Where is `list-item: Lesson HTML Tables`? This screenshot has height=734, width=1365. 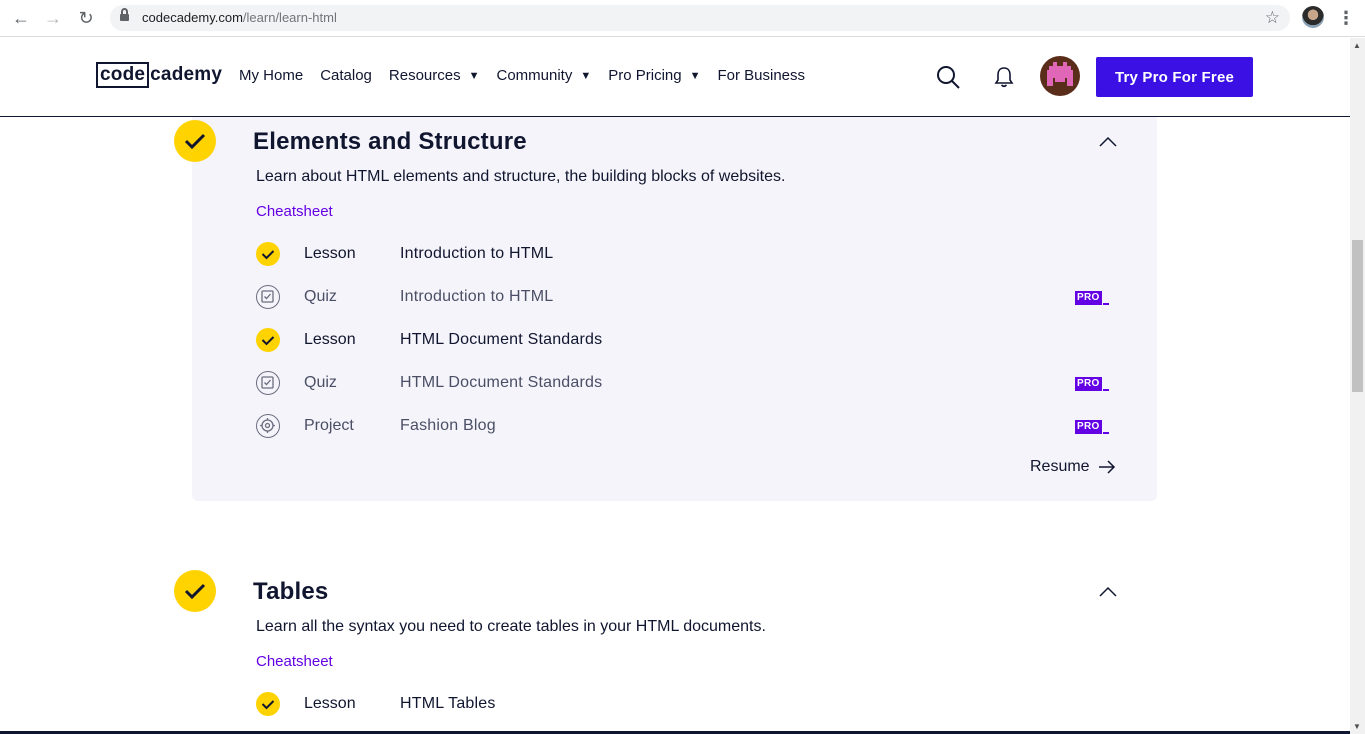 list-item: Lesson HTML Tables is located at coordinates (690, 704).